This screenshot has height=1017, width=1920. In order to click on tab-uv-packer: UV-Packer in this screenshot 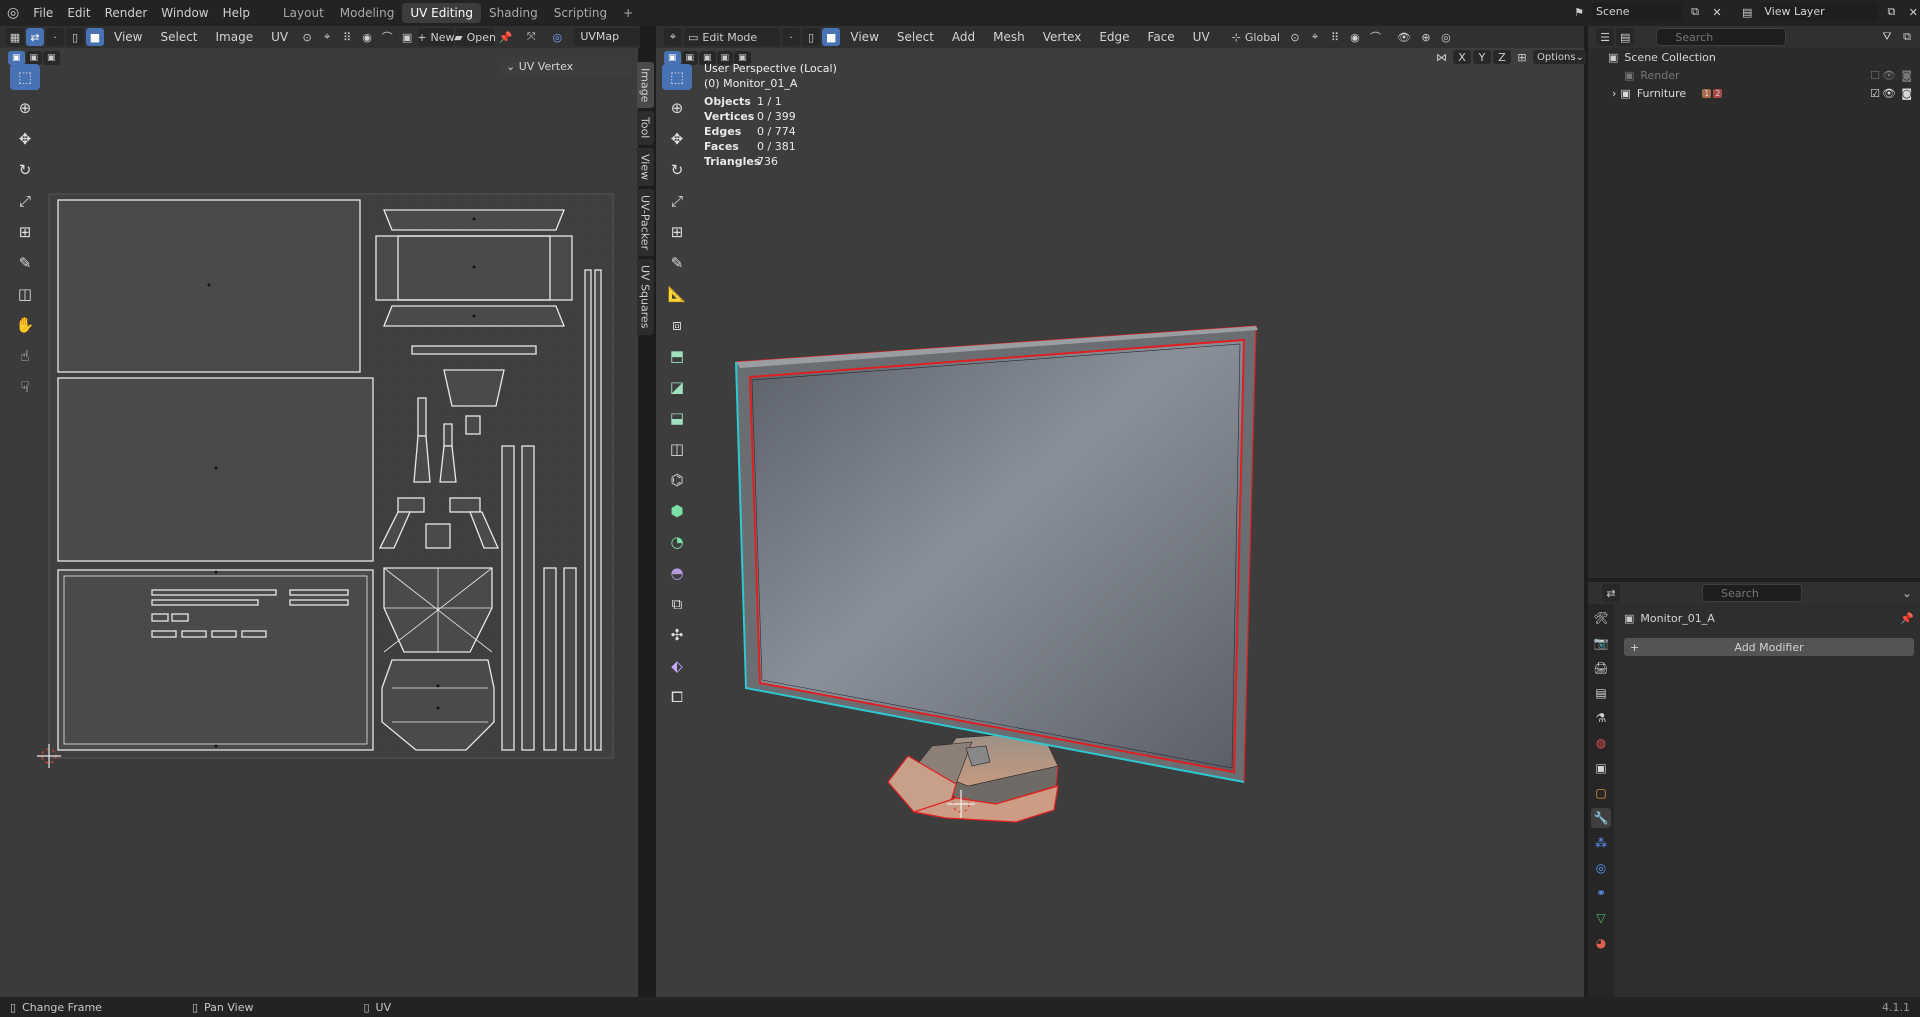, I will do `click(645, 222)`.